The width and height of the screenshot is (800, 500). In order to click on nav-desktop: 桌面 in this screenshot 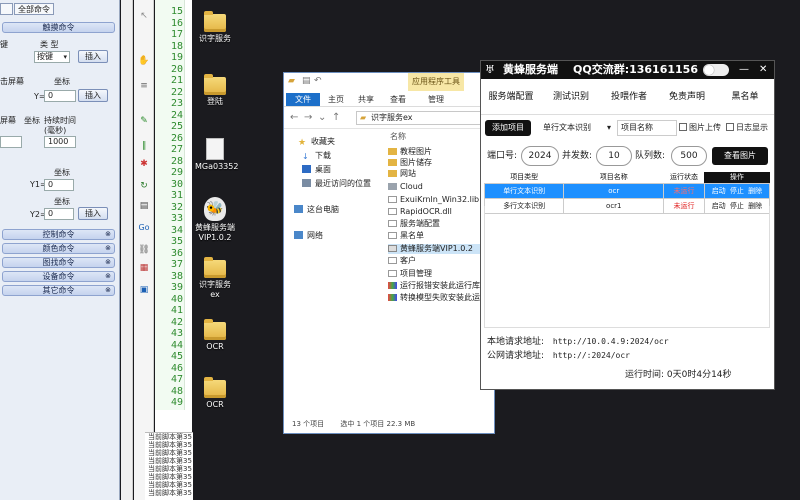, I will do `click(316, 170)`.